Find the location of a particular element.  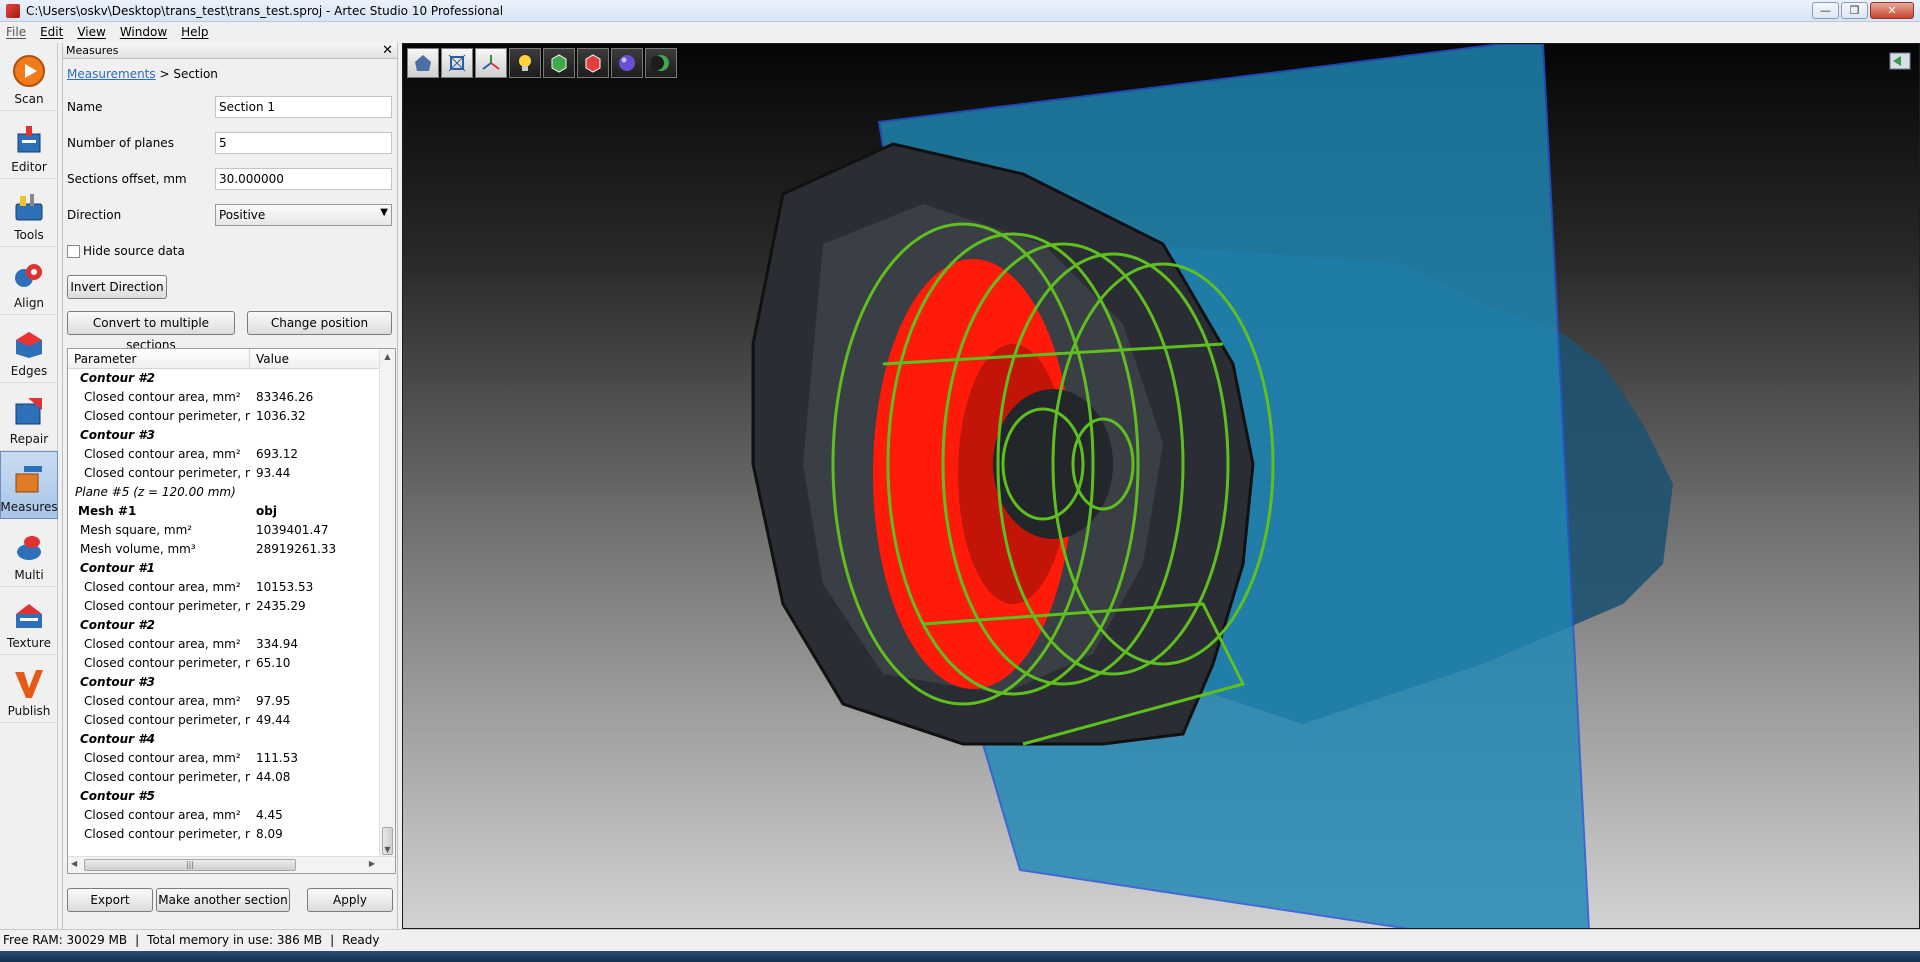

value-cell: 334.94 is located at coordinates (277, 644).